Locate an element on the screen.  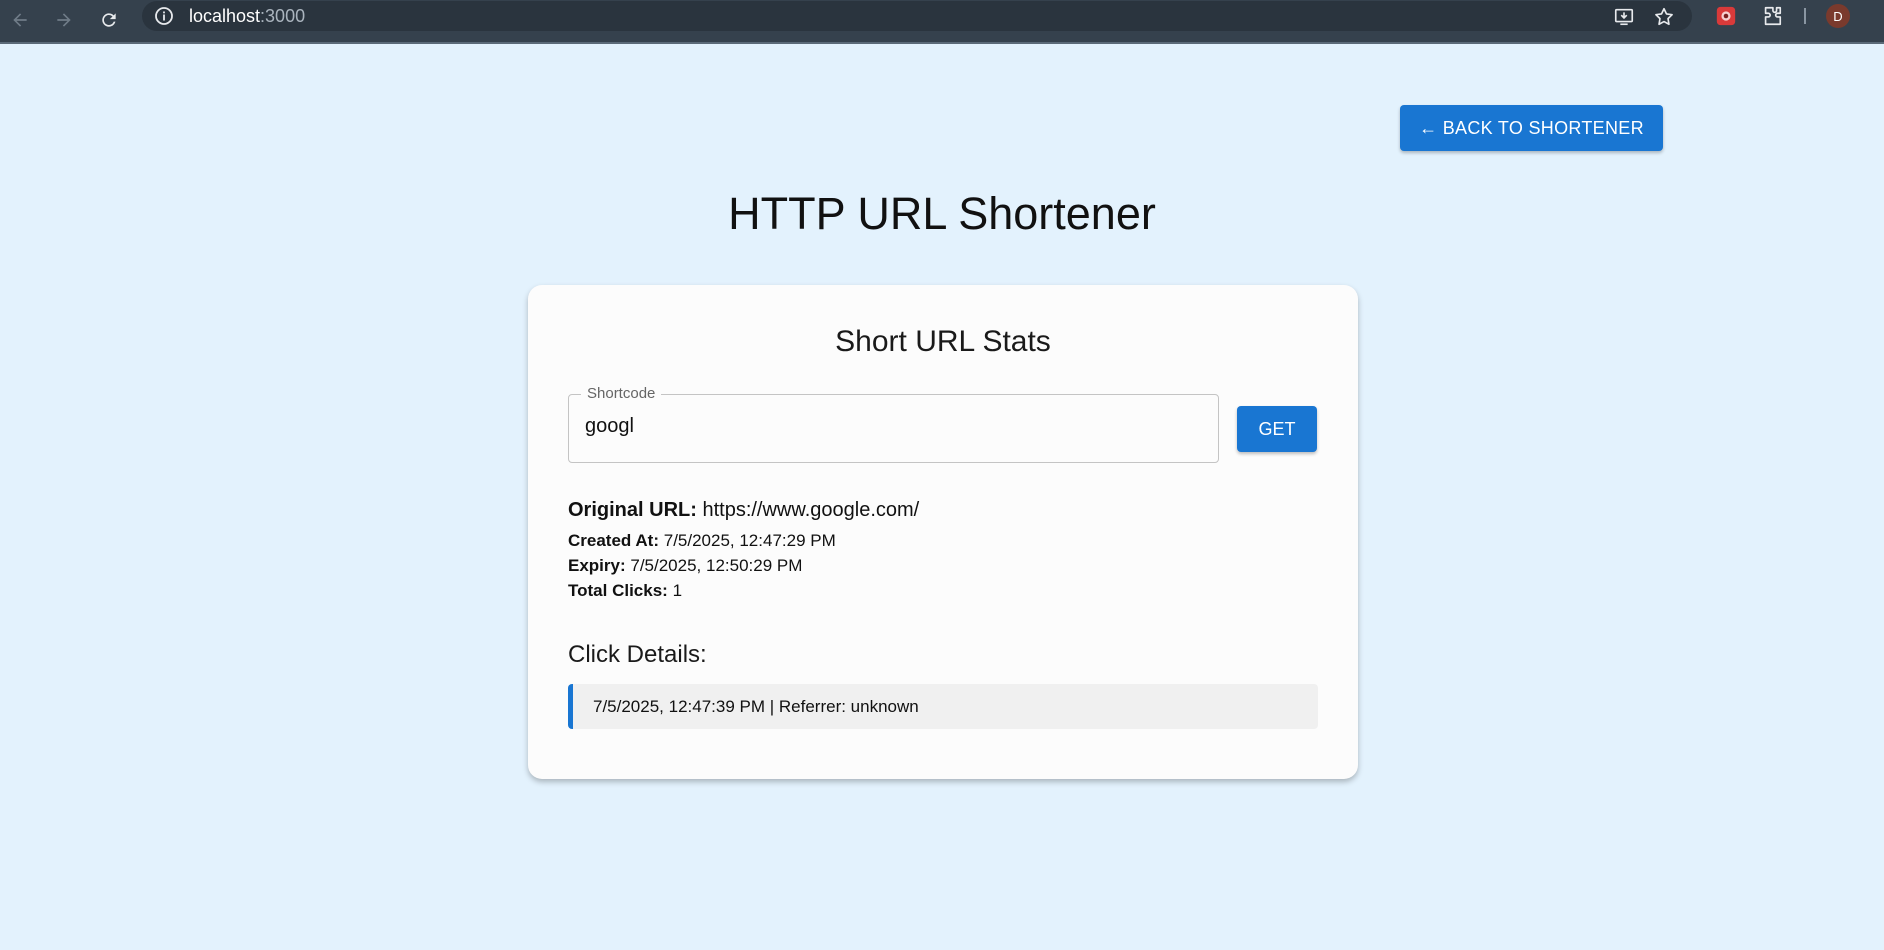
click-details-title: Click Details: is located at coordinates (637, 654).